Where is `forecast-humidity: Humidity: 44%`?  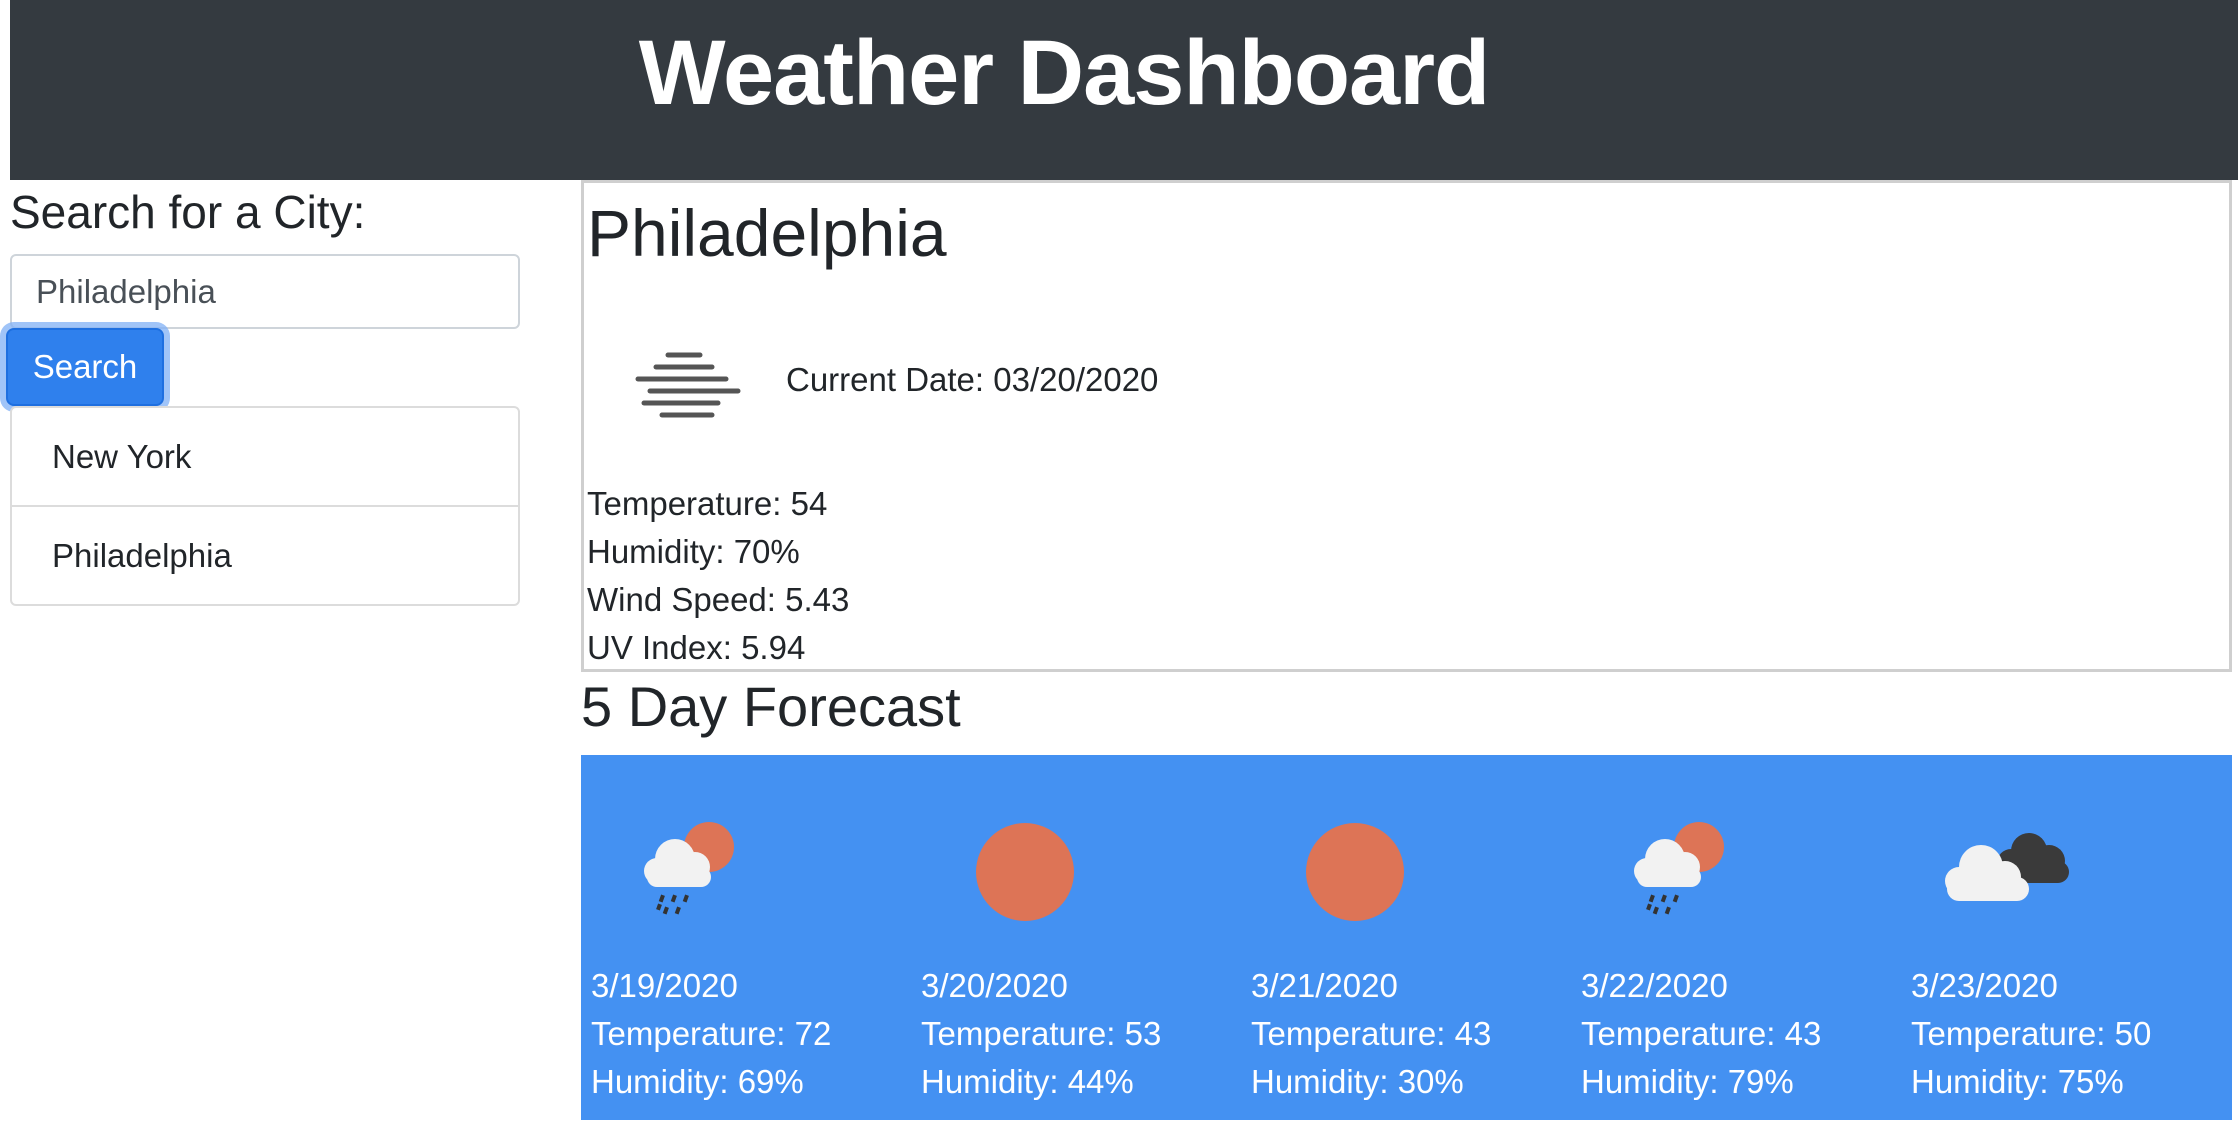 forecast-humidity: Humidity: 44% is located at coordinates (1027, 1081).